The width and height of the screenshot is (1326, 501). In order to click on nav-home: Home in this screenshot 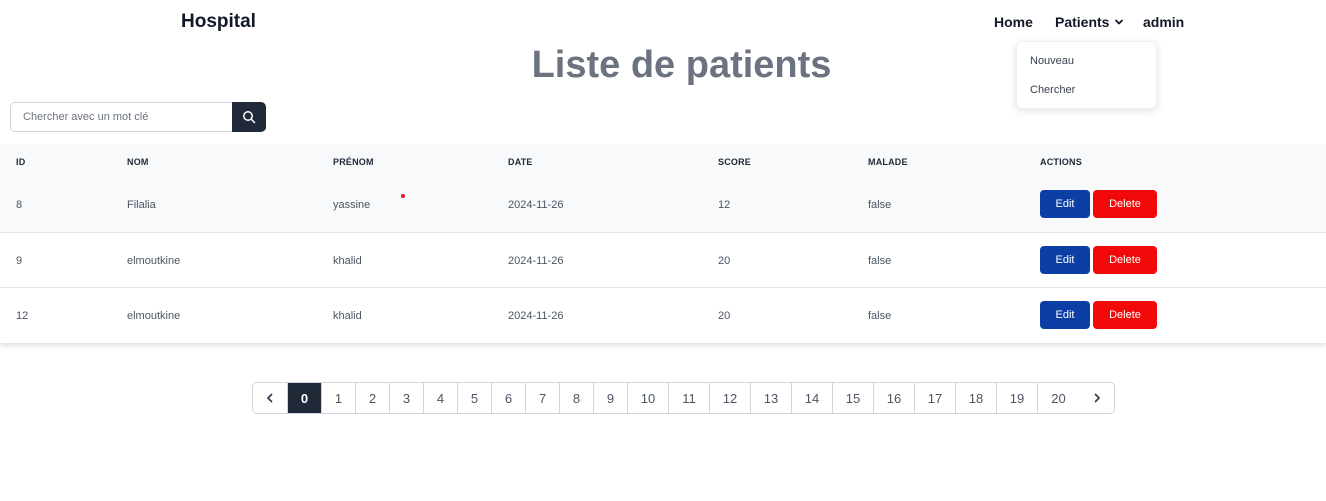, I will do `click(1013, 22)`.